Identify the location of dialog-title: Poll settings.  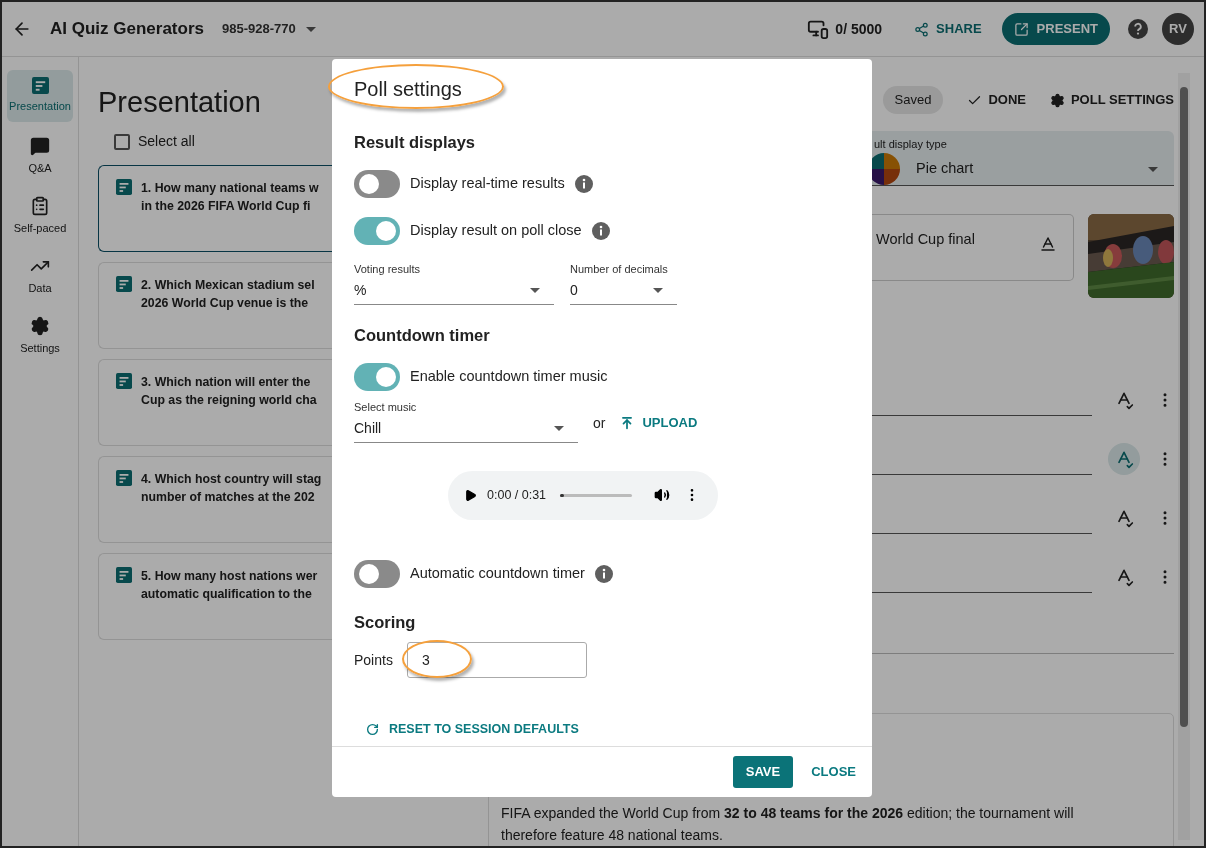
(408, 89).